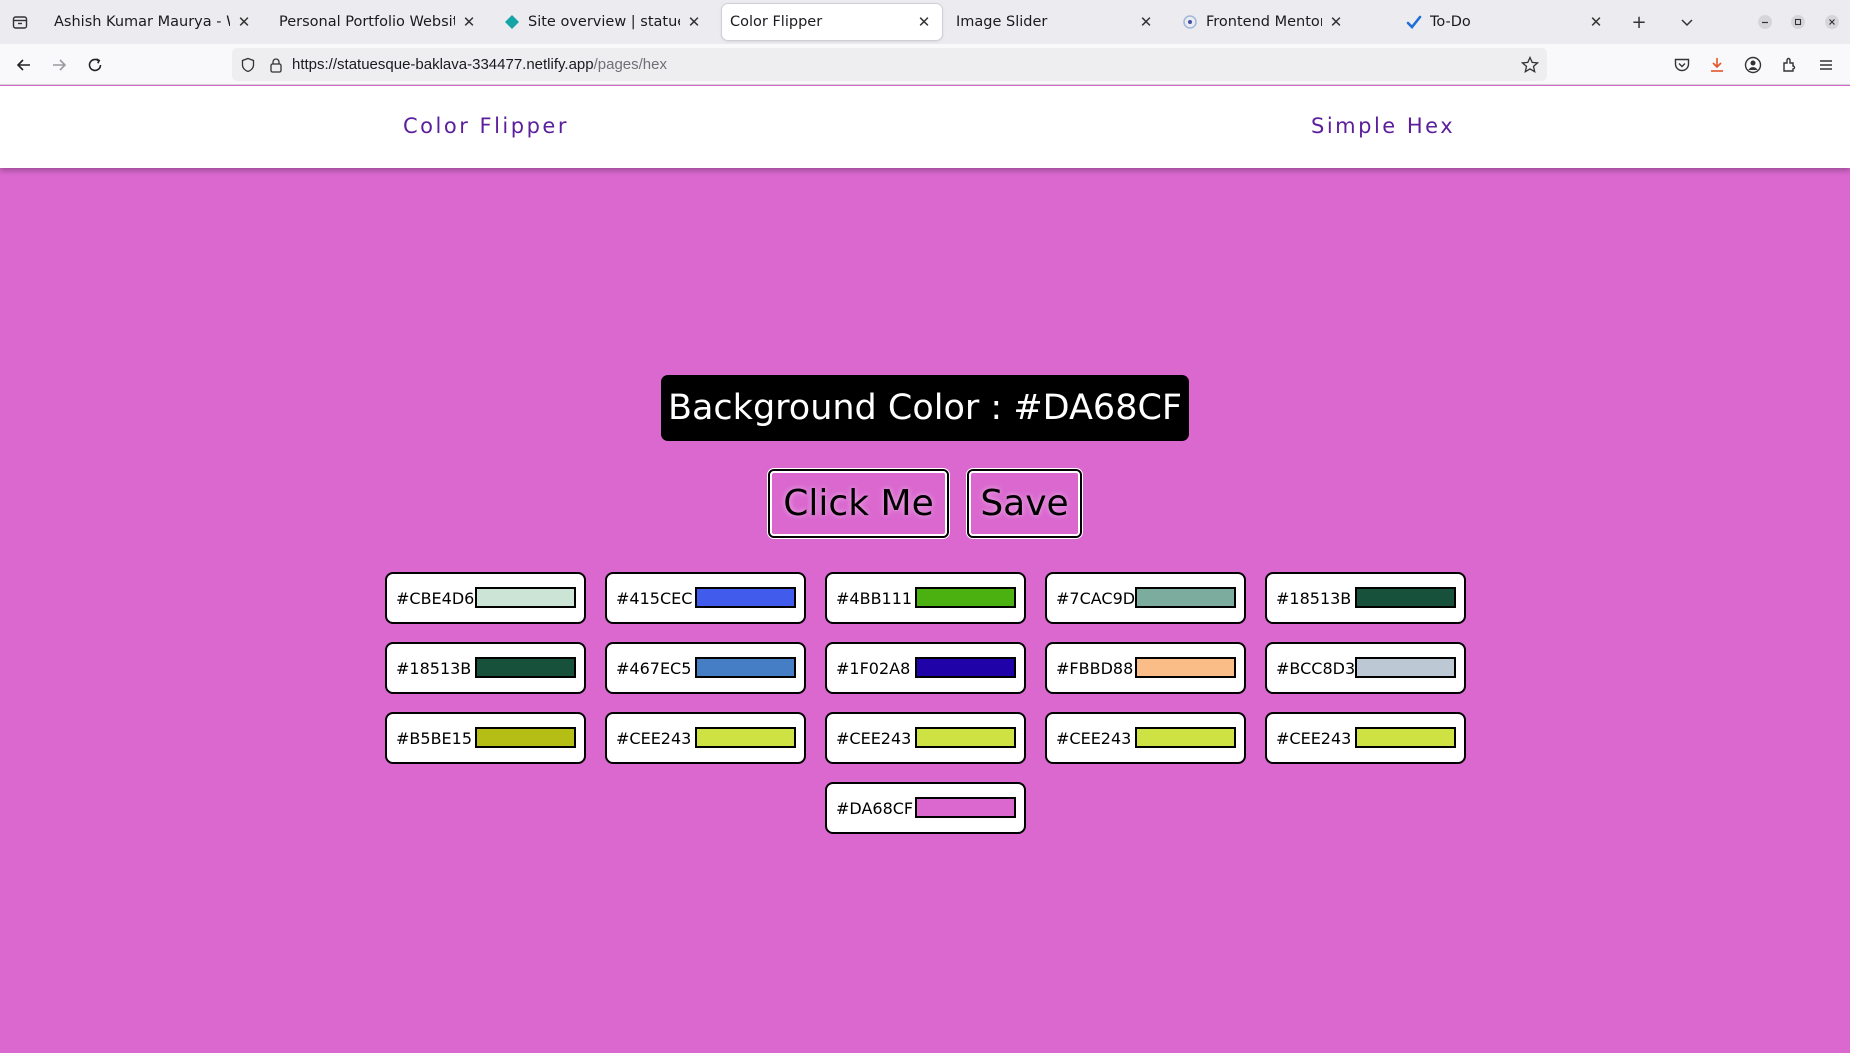 The image size is (1850, 1053). What do you see at coordinates (59, 65) in the screenshot?
I see `forward-arrow-icon` at bounding box center [59, 65].